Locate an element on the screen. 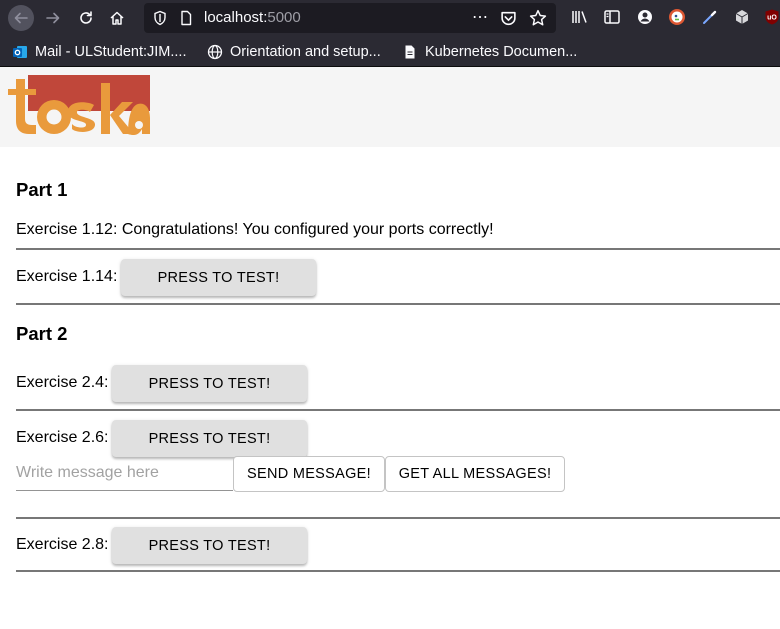  home-icon is located at coordinates (117, 18).